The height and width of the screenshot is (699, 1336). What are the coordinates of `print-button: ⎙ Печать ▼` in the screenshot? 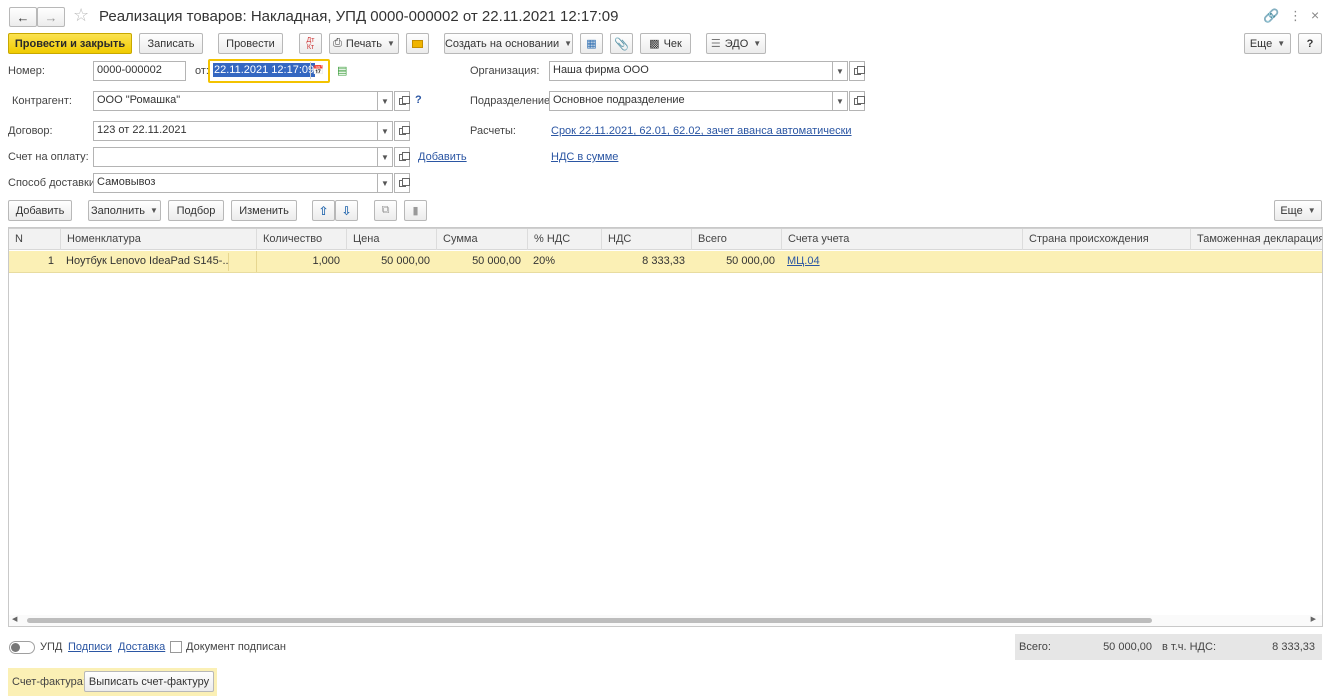 It's located at (364, 43).